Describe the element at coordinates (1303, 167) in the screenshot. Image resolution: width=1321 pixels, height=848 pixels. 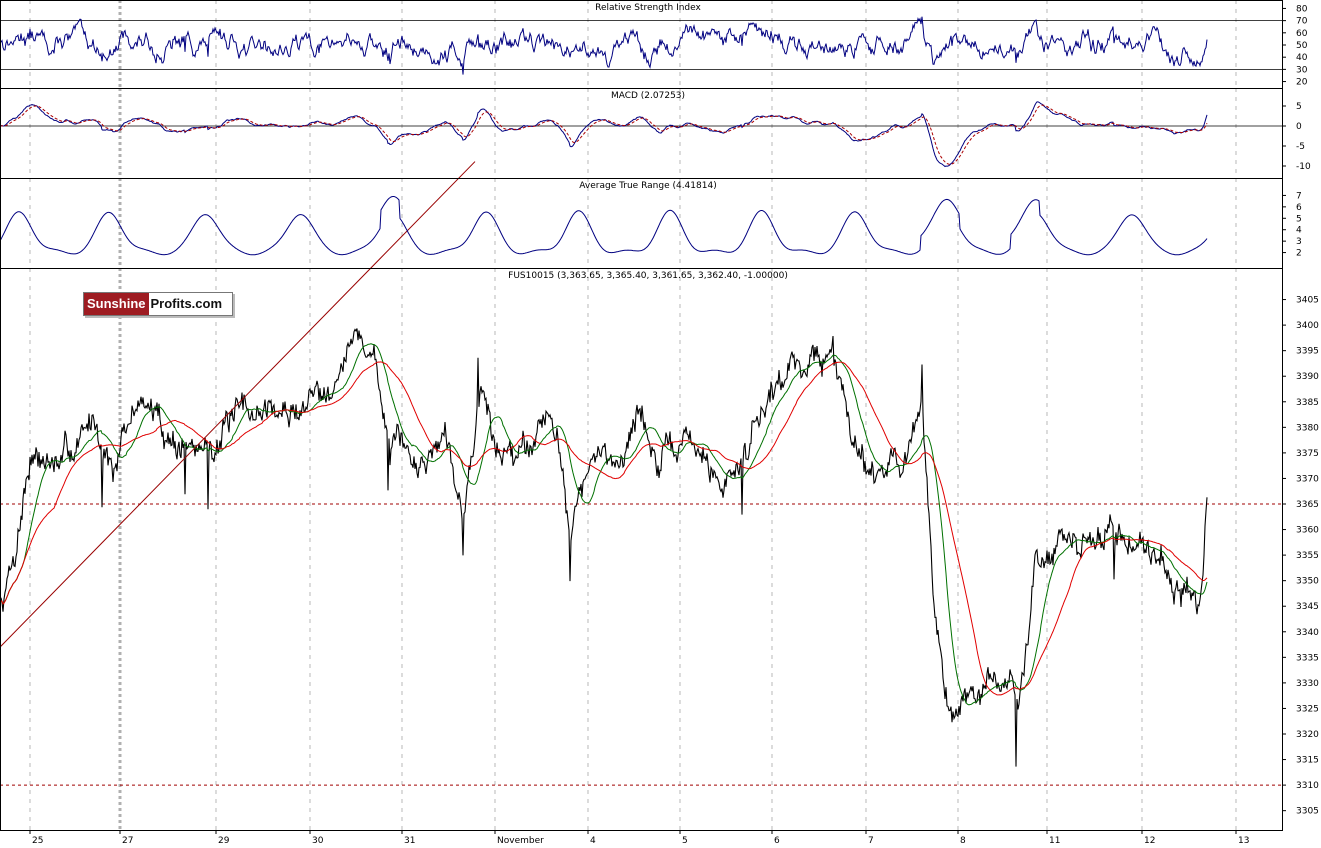
I see `ytick-label-1-0: -10` at that location.